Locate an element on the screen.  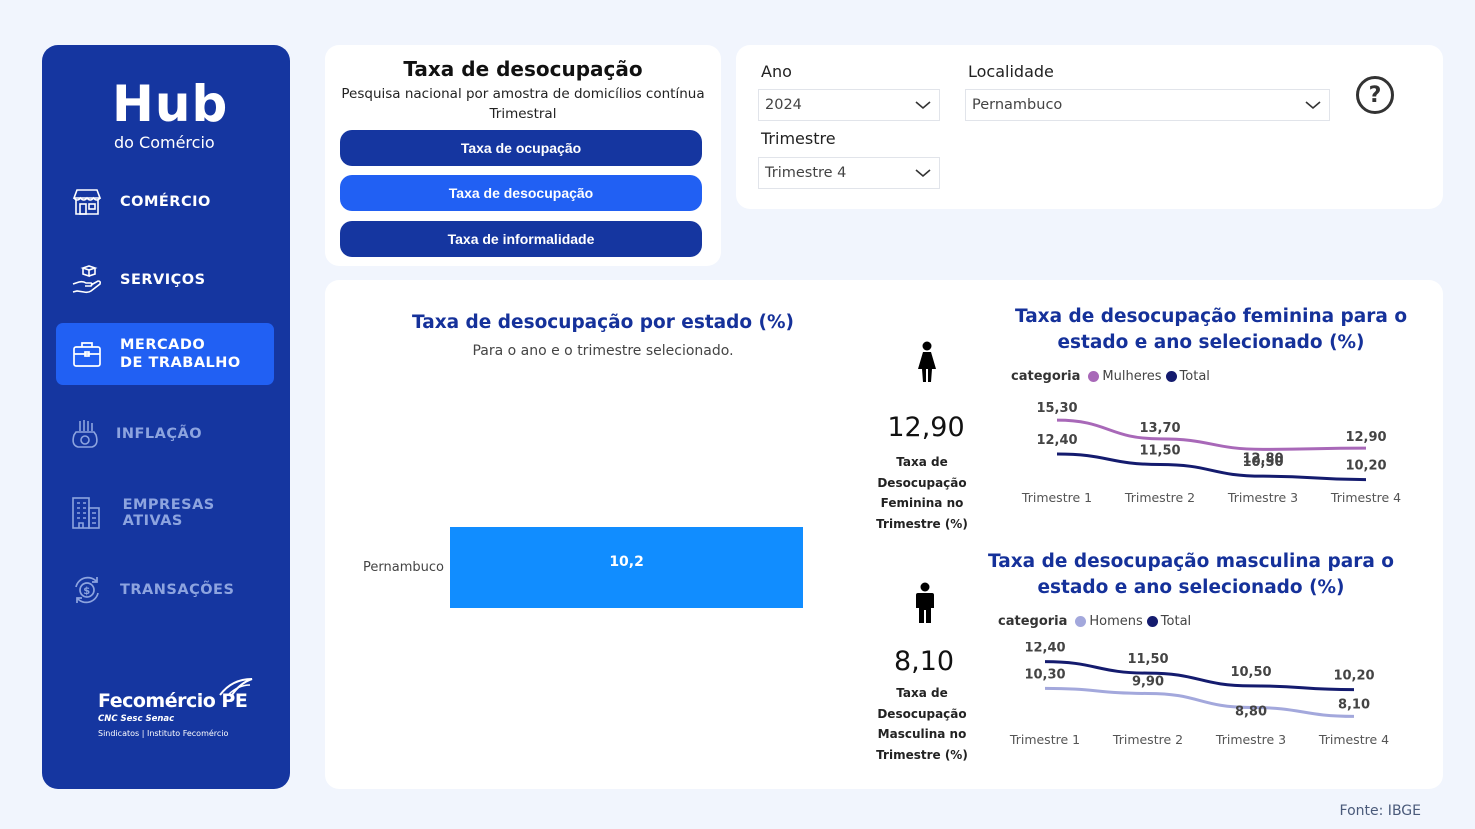
brand-subtitle: do Comércio is located at coordinates (164, 142).